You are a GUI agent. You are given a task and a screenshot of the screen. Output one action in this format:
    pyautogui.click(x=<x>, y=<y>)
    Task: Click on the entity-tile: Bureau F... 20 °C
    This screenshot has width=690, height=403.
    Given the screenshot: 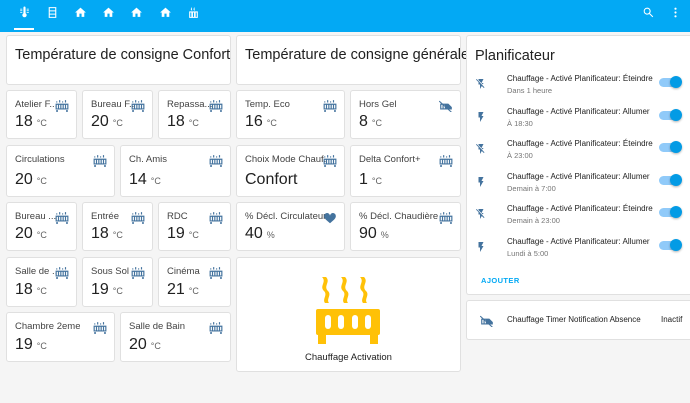 What is the action you would take?
    pyautogui.click(x=117, y=114)
    